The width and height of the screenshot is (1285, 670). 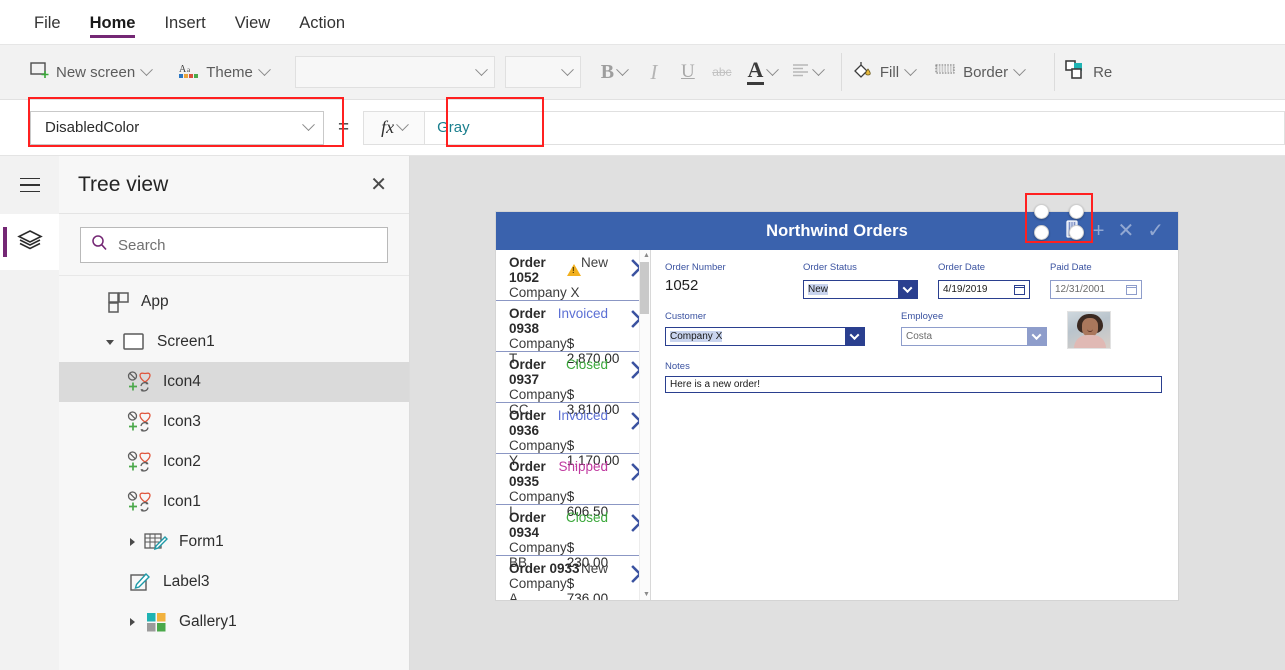 I want to click on cancel-icon: ✕, so click(x=1125, y=231).